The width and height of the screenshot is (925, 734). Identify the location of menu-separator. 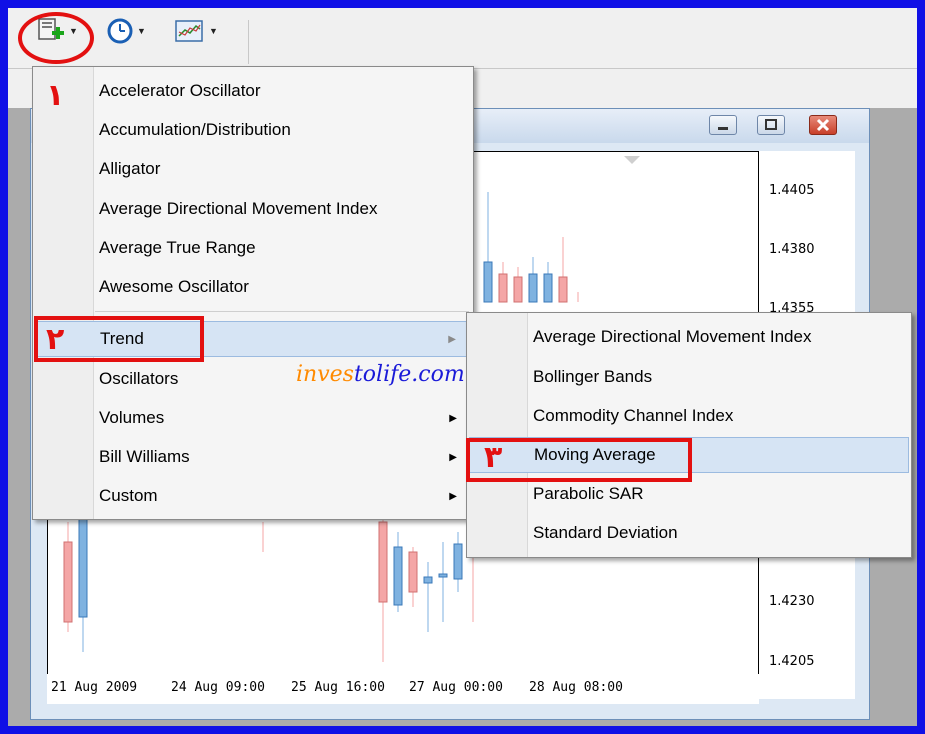
(282, 311).